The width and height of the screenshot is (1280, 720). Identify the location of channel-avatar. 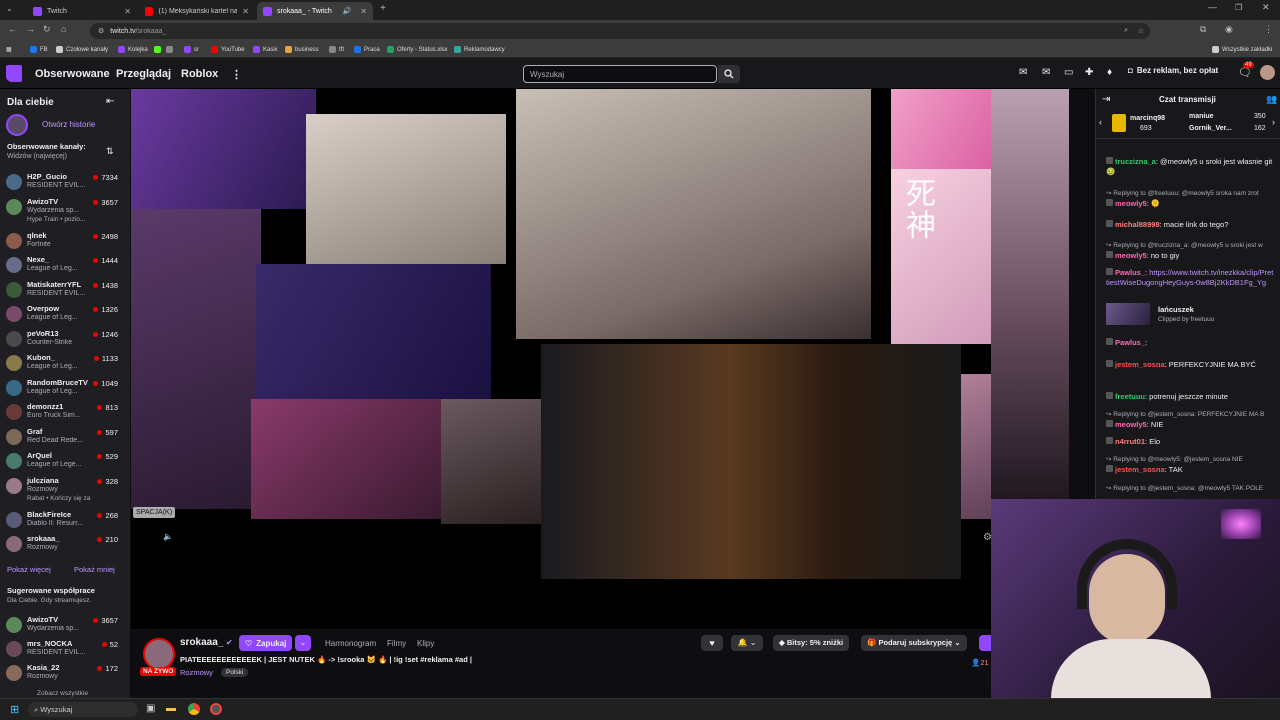
(159, 654).